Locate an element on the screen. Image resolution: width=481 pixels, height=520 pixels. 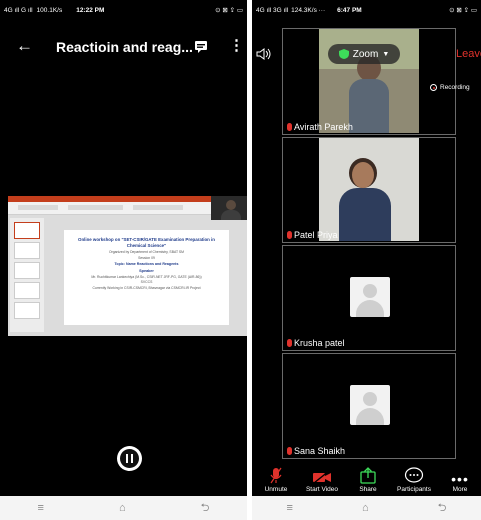
back-arrow-icon: ← is located at coordinates (24, 46).